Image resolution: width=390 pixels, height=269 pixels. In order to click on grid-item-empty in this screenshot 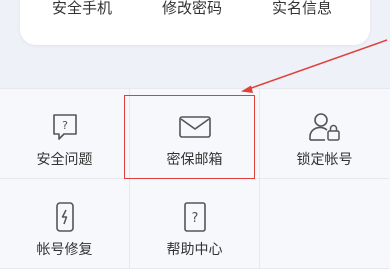, I will do `click(324, 224)`.